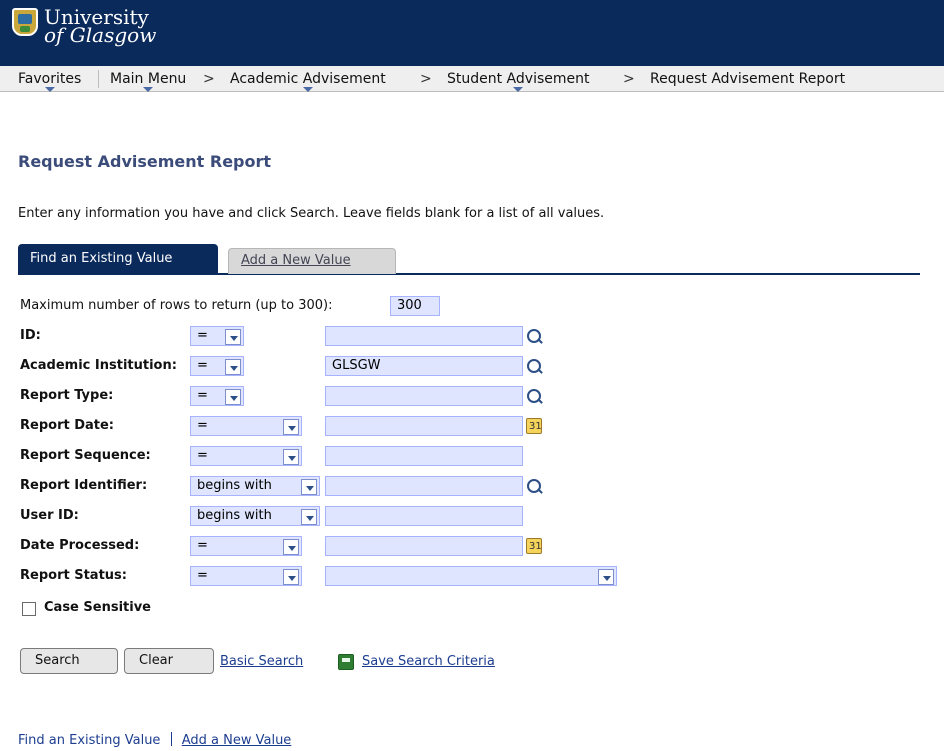  I want to click on nav-student-advisement: Student Advisement, so click(518, 81).